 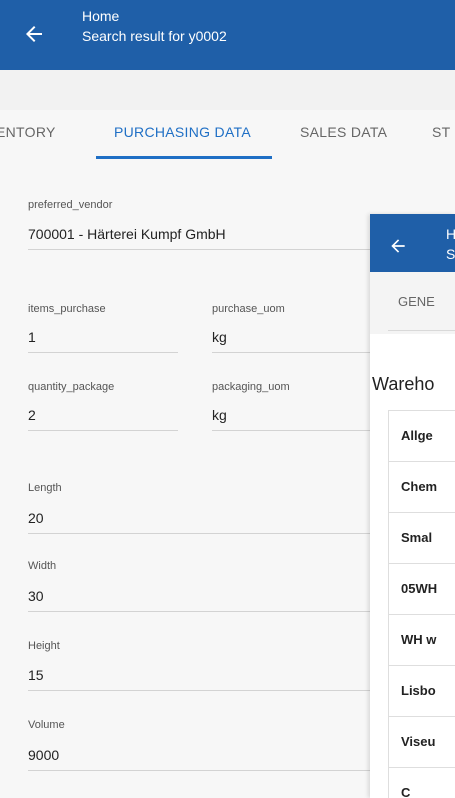 What do you see at coordinates (45, 488) in the screenshot?
I see `length-label: Length` at bounding box center [45, 488].